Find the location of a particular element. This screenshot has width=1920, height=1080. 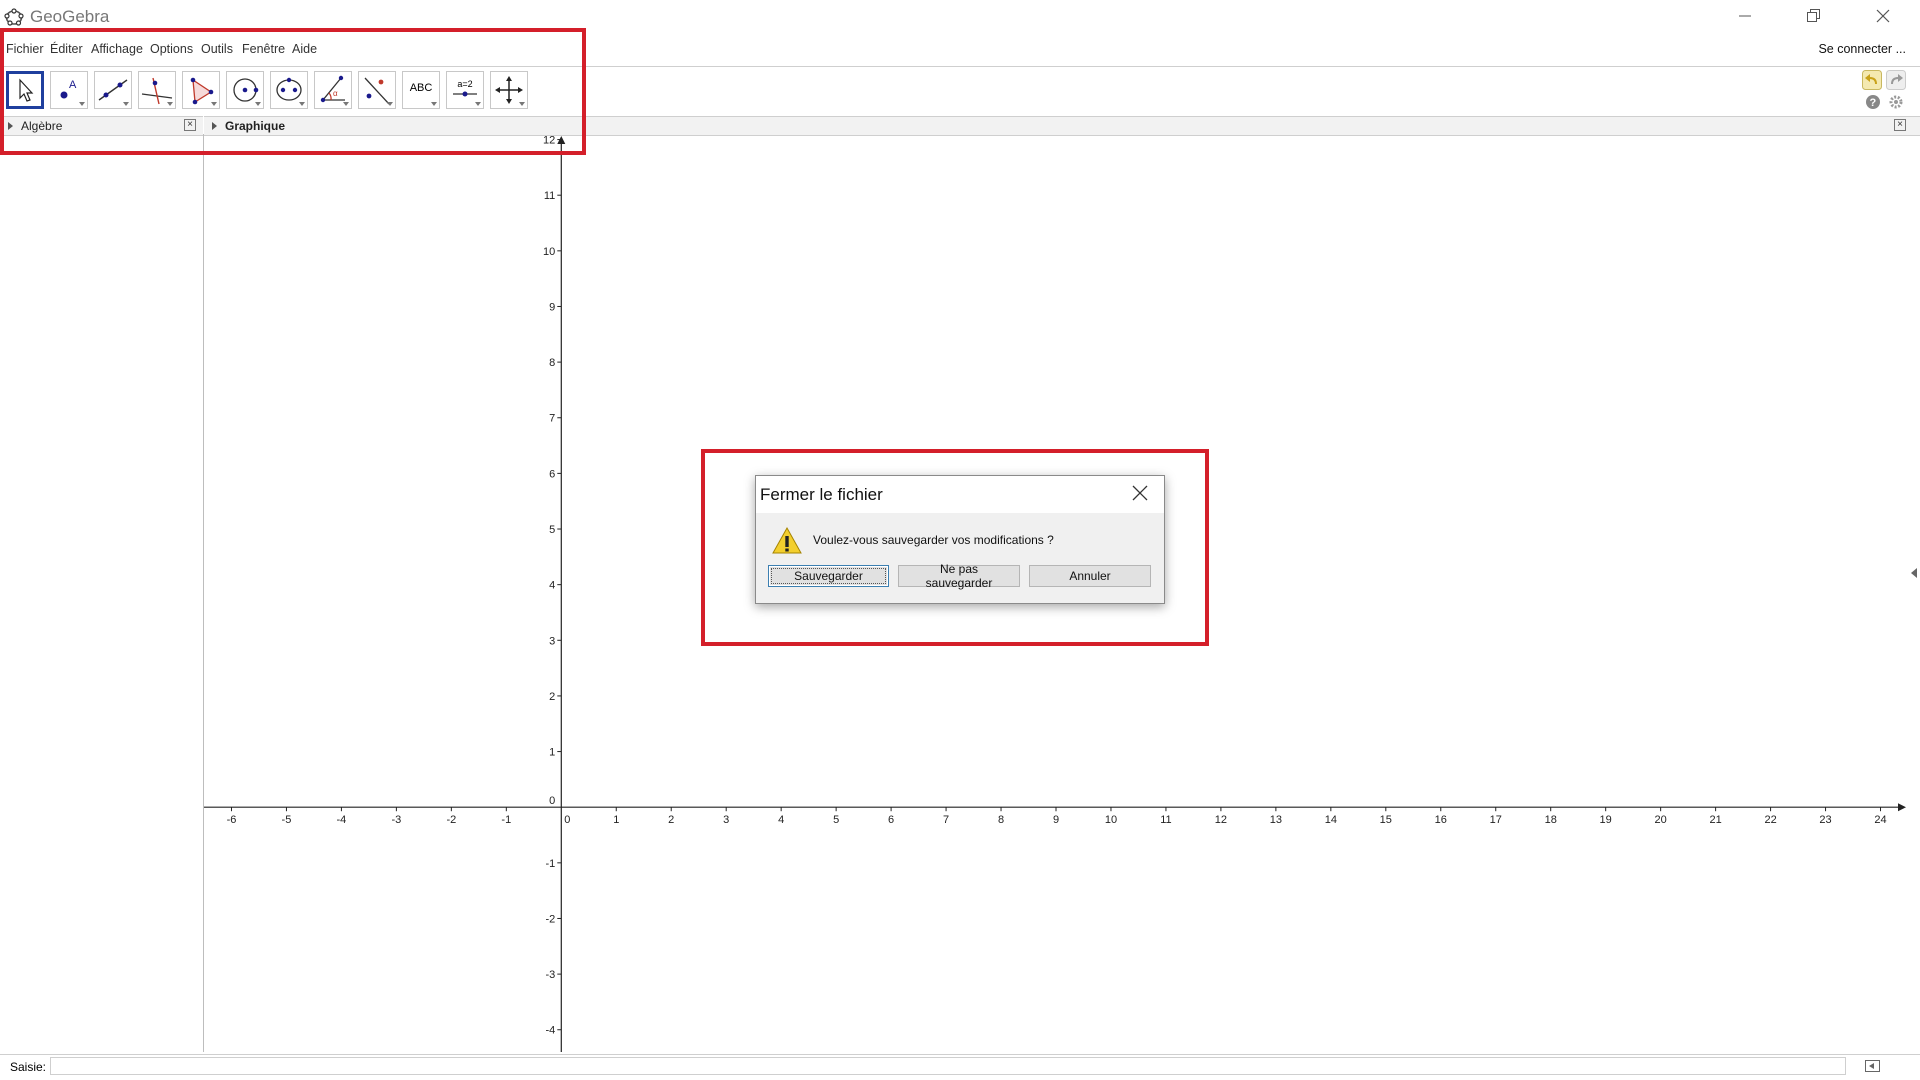

y-tick-label: -1 is located at coordinates (551, 864).